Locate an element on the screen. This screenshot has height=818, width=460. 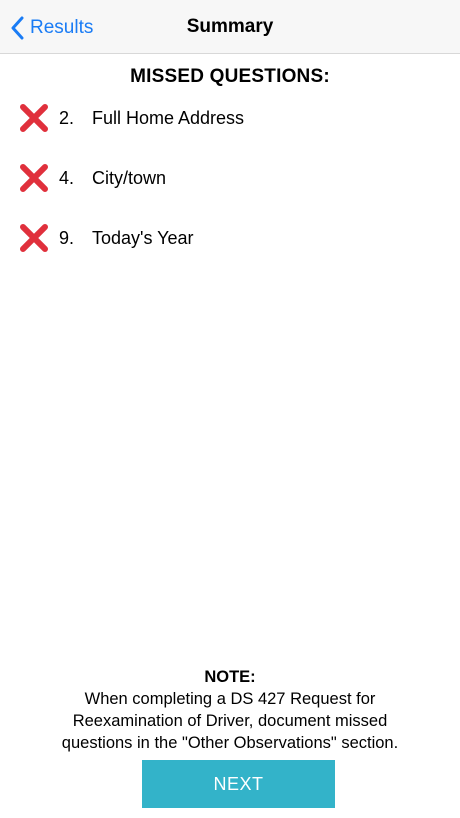
missed-question-item: 2. Full Home Address is located at coordinates (230, 130).